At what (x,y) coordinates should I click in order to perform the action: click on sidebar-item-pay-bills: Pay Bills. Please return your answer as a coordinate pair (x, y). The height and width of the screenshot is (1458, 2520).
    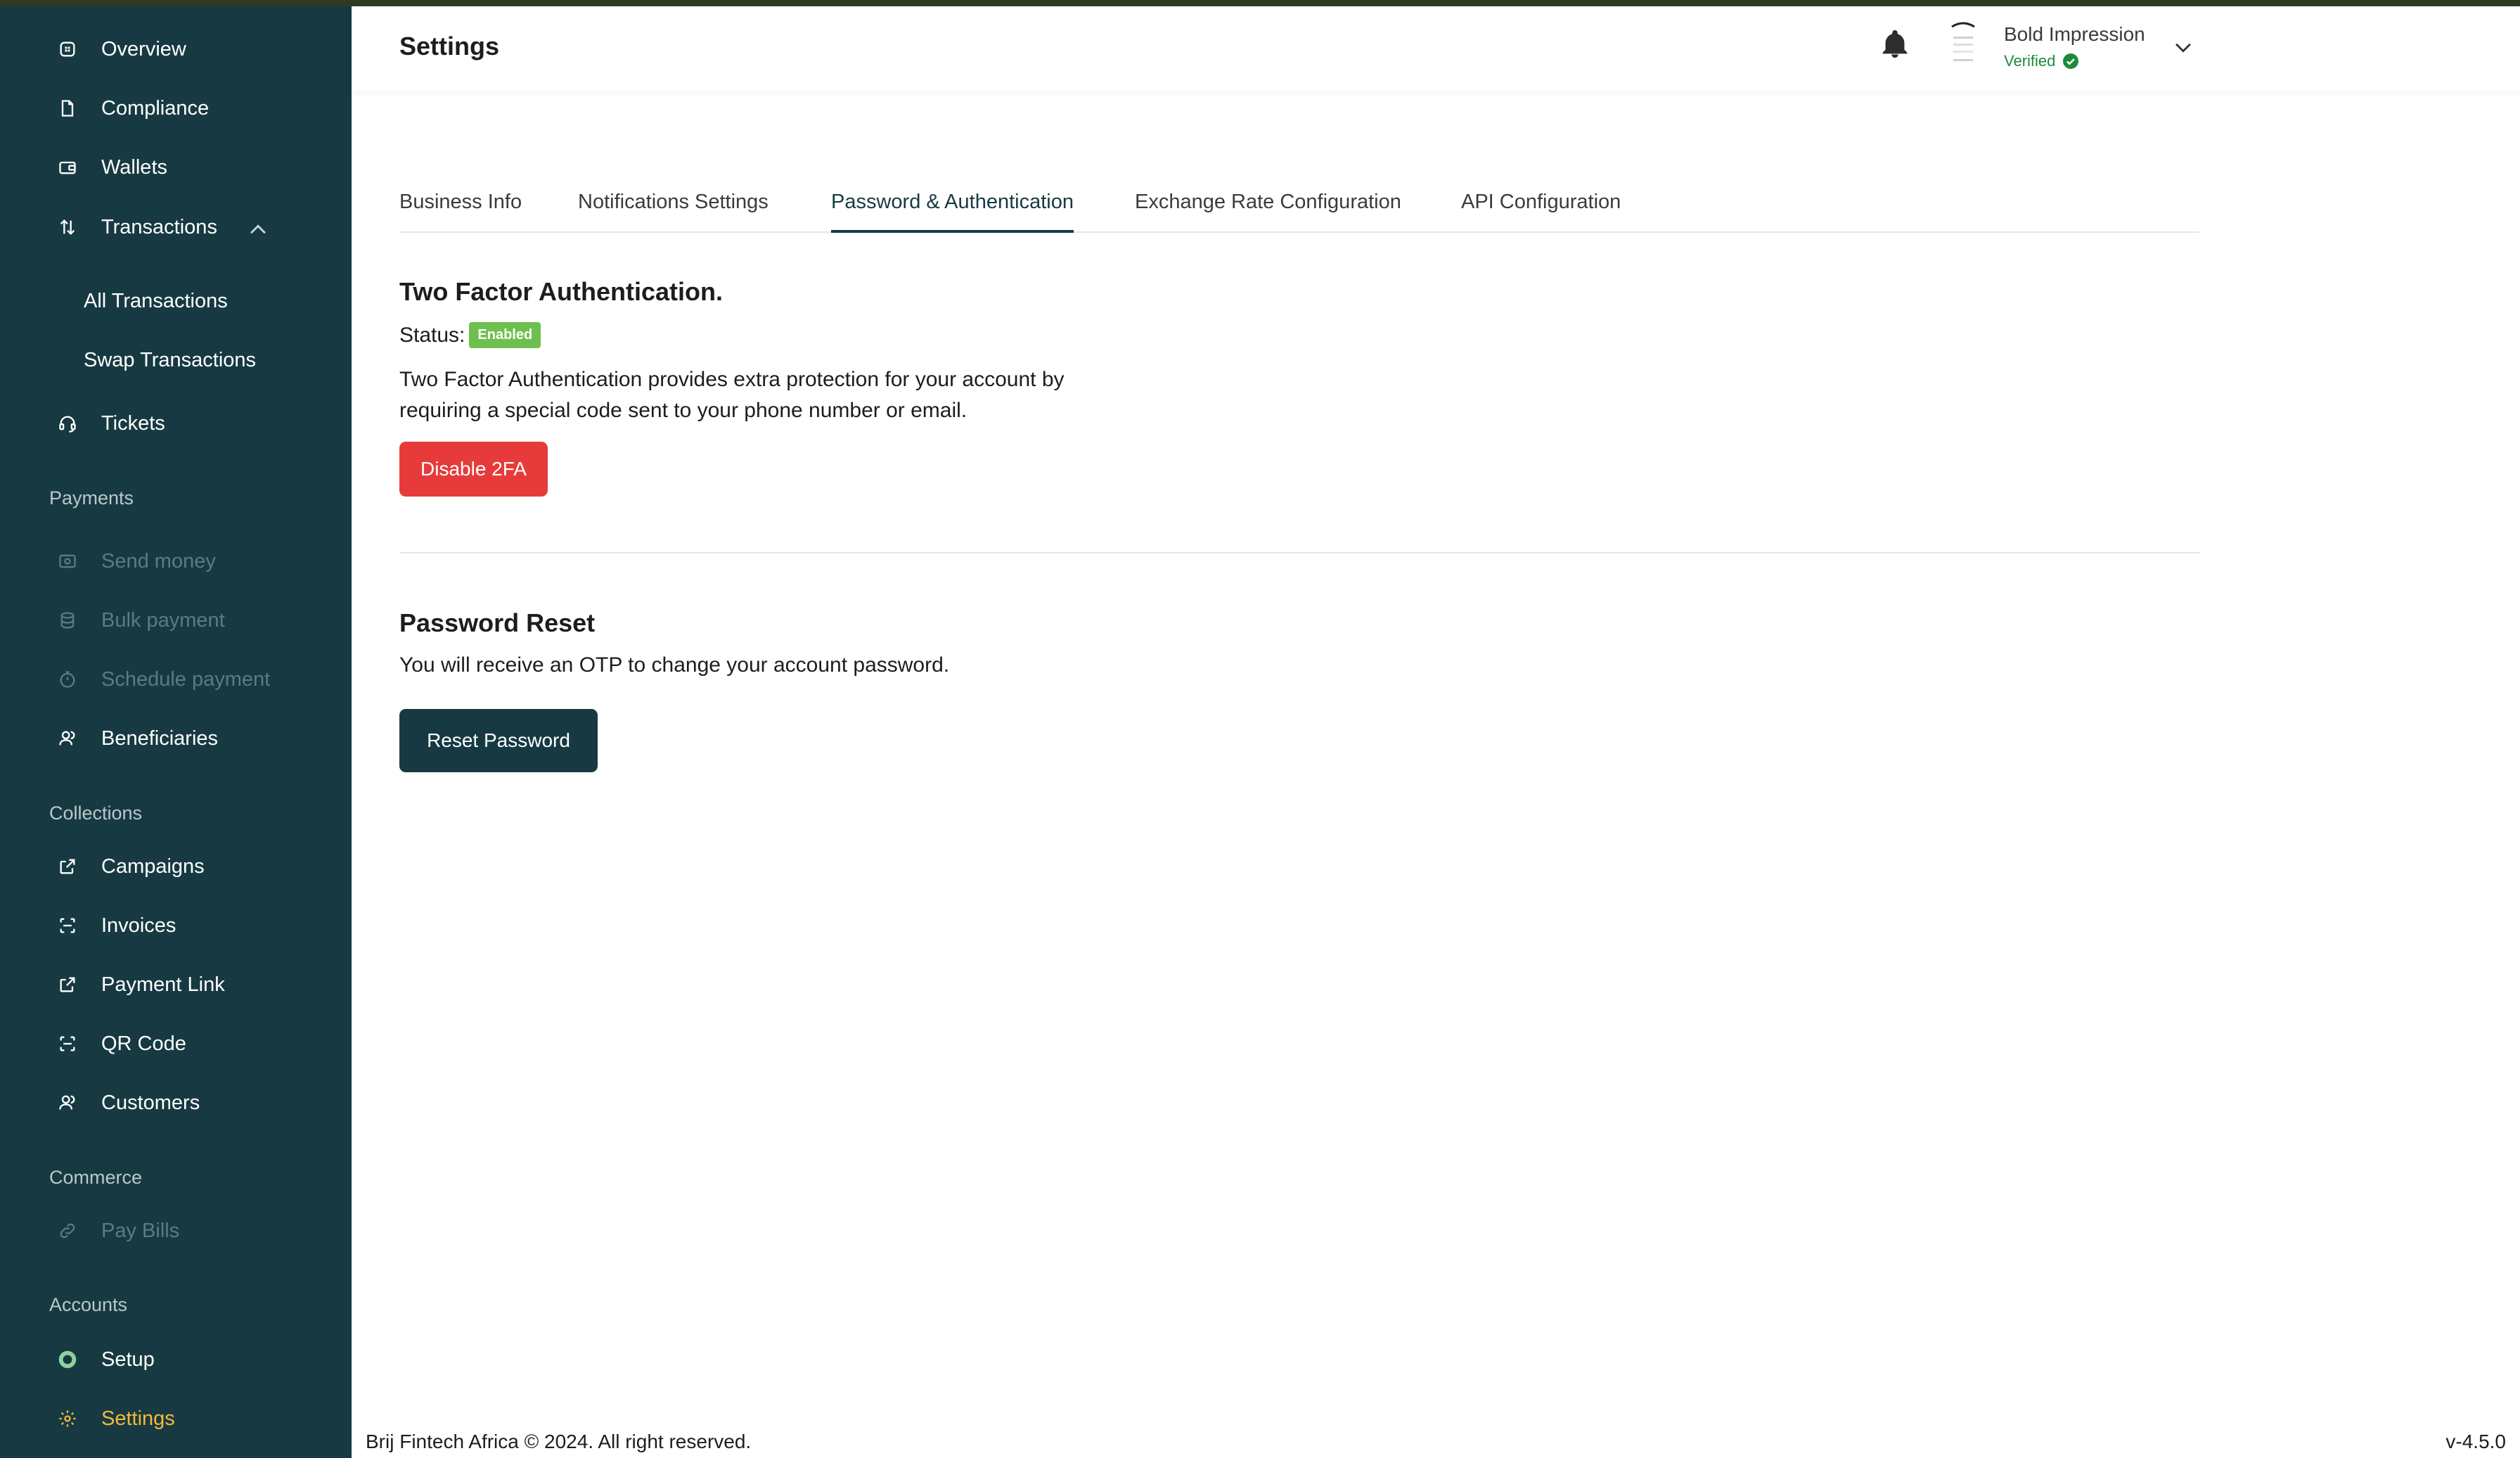
    Looking at the image, I should click on (117, 1231).